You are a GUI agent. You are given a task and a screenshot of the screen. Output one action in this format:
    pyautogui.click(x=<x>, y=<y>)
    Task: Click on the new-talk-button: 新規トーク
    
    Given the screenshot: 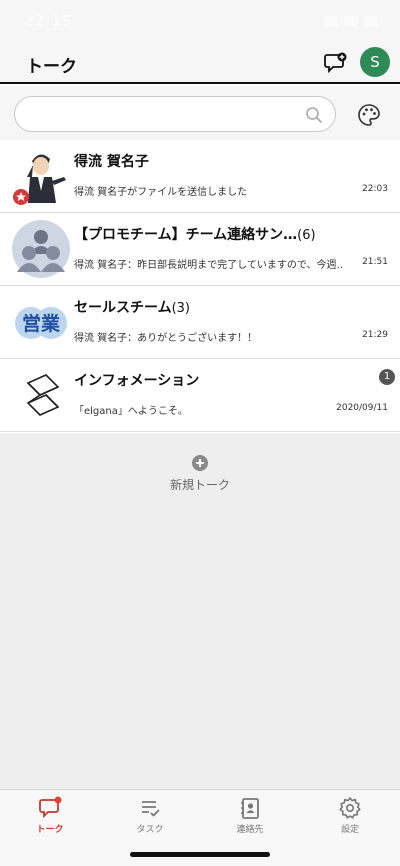 What is the action you would take?
    pyautogui.click(x=200, y=474)
    